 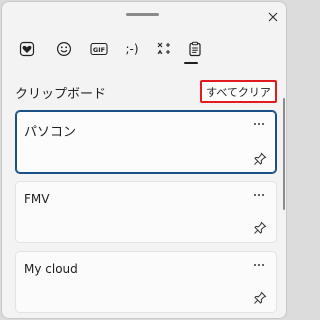 I want to click on selected-tab-indicator, so click(x=191, y=63).